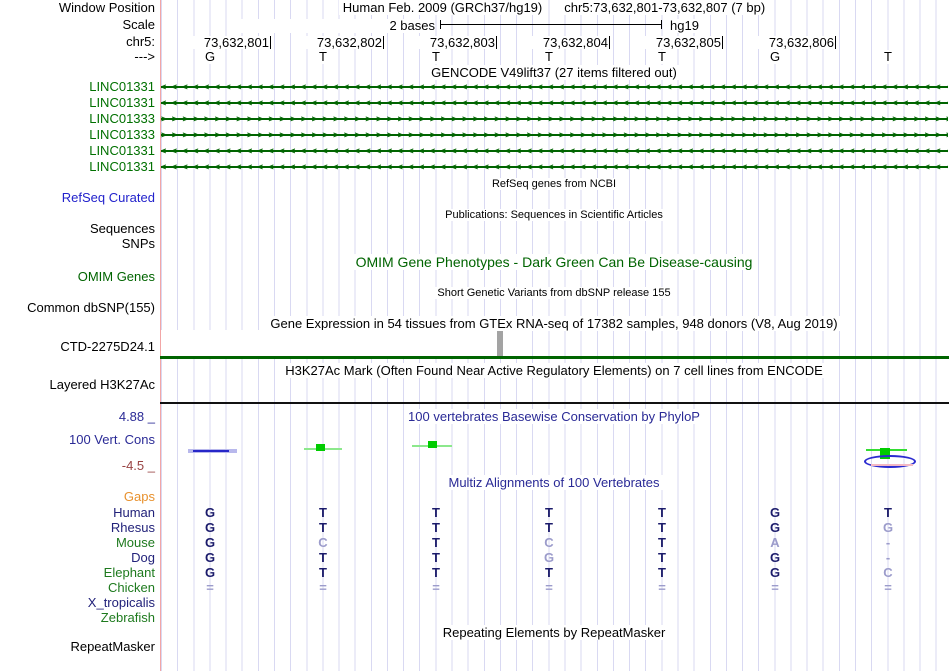 The image size is (950, 671). I want to click on gaps-label: Gaps, so click(77, 497).